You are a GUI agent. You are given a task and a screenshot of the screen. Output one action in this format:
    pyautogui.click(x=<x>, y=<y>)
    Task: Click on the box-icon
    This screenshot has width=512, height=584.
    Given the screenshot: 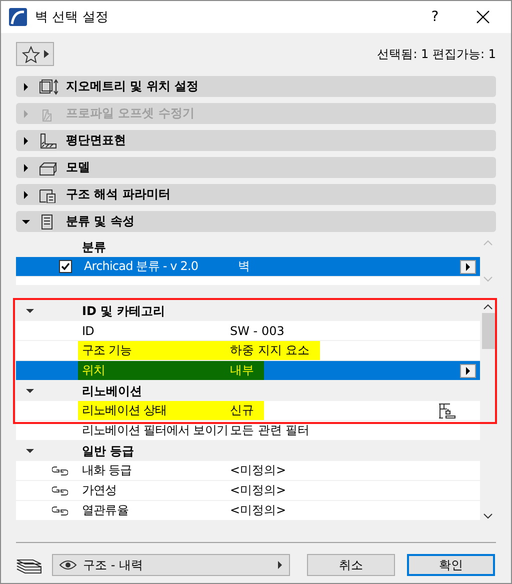 What is the action you would take?
    pyautogui.click(x=48, y=168)
    